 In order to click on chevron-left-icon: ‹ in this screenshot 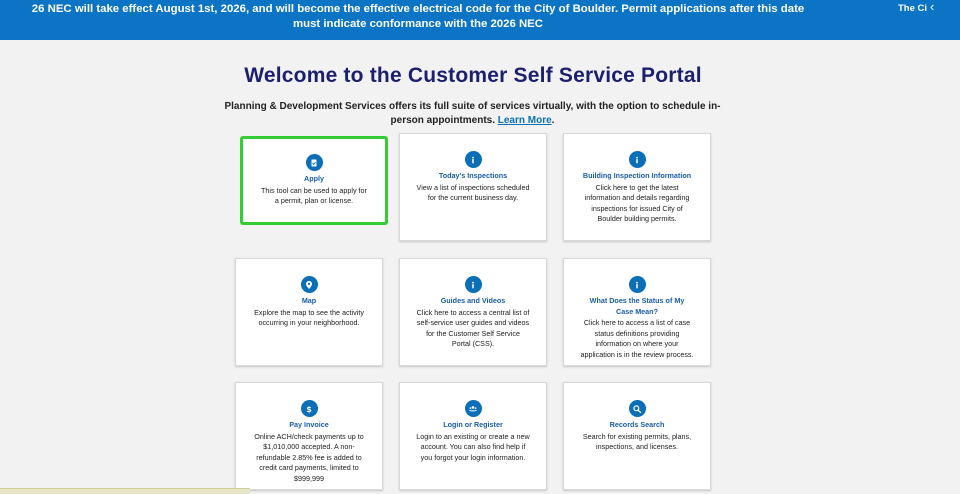, I will do `click(932, 7)`.